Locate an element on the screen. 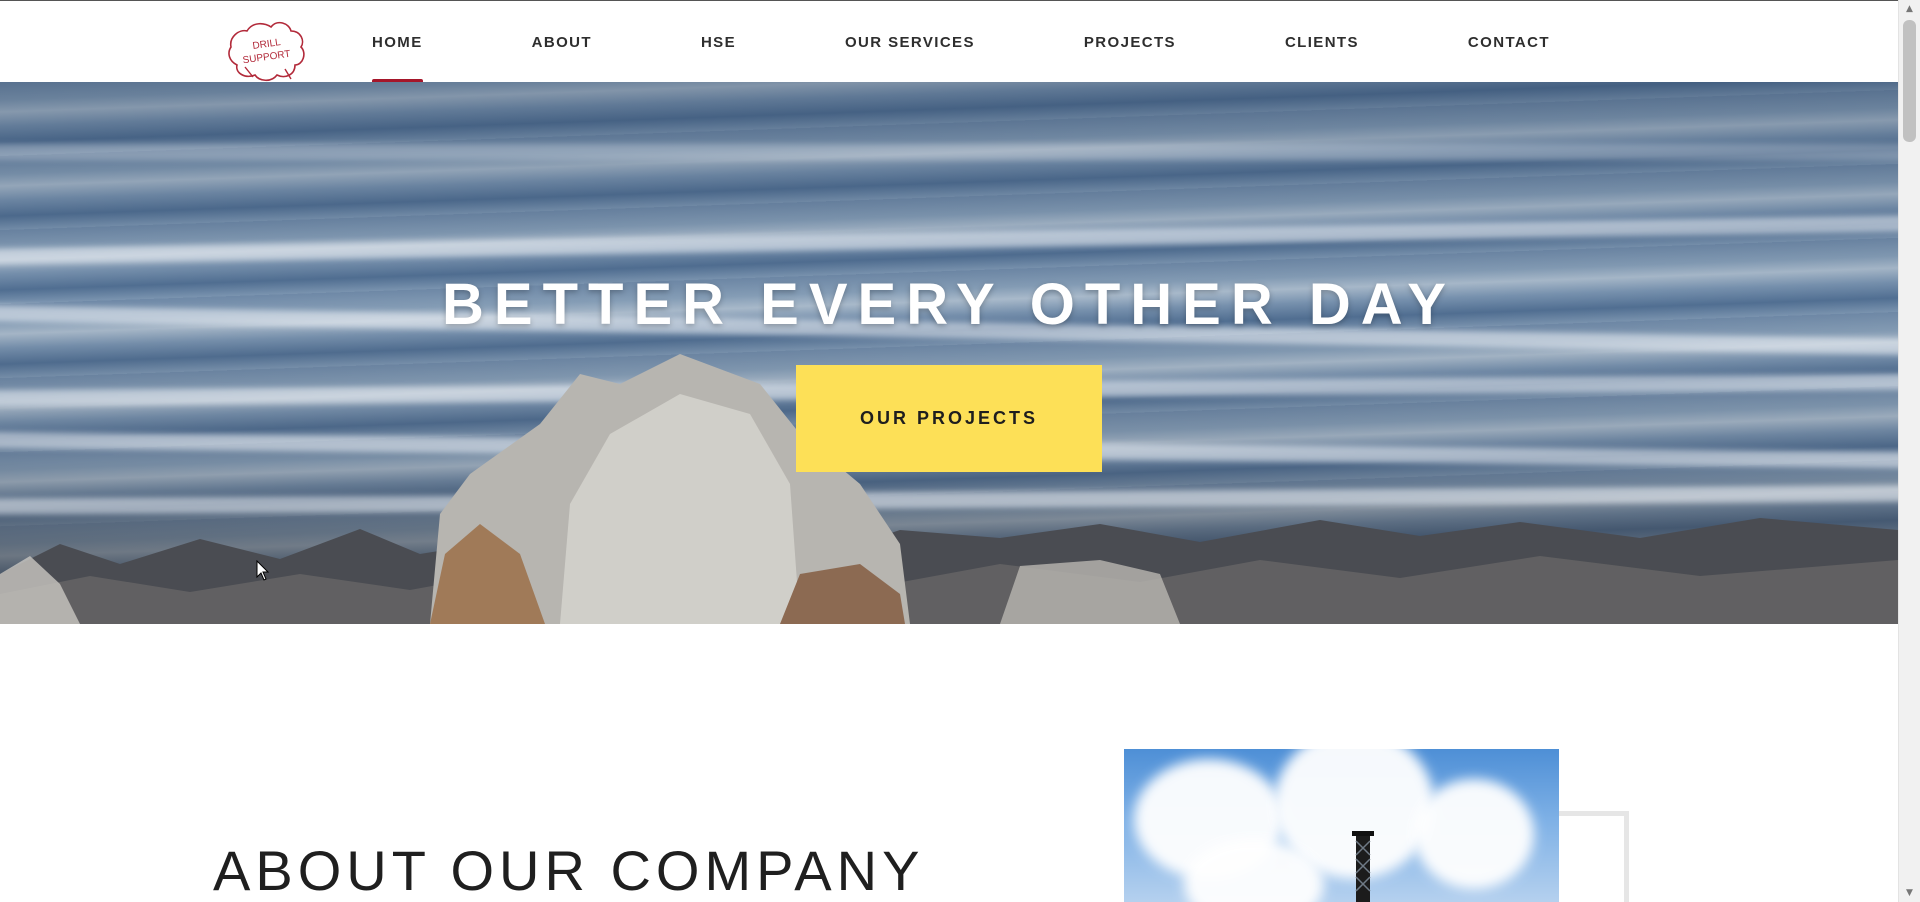 This screenshot has height=902, width=1920. nav-contact: CONTACT is located at coordinates (1509, 42).